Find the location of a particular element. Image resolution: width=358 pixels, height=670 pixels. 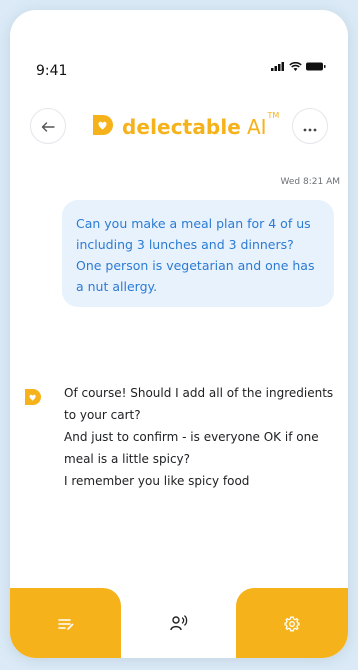

brand-logo: delectable AI TM is located at coordinates (185, 126).